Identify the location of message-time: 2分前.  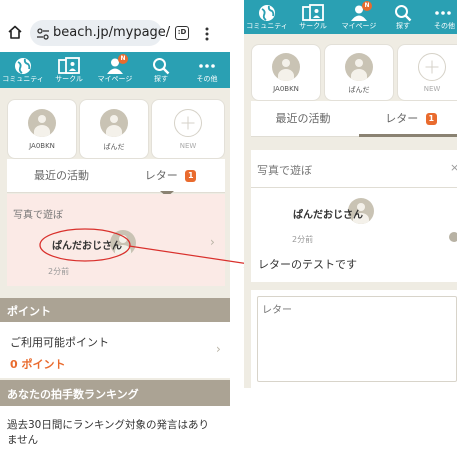
(303, 239).